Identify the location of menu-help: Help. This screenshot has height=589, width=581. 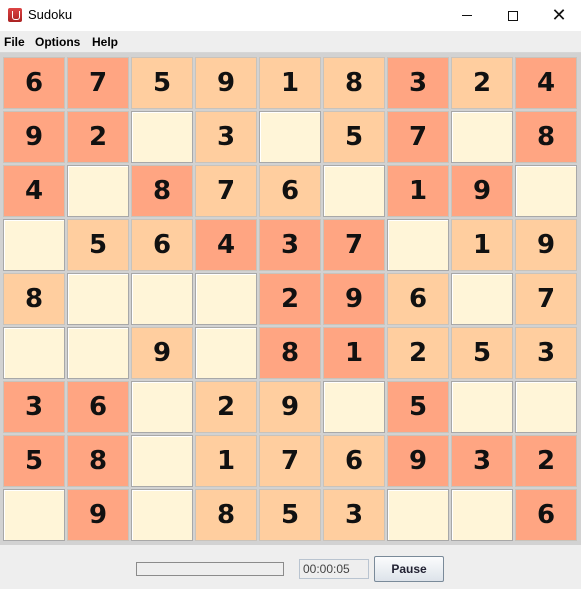
(105, 42).